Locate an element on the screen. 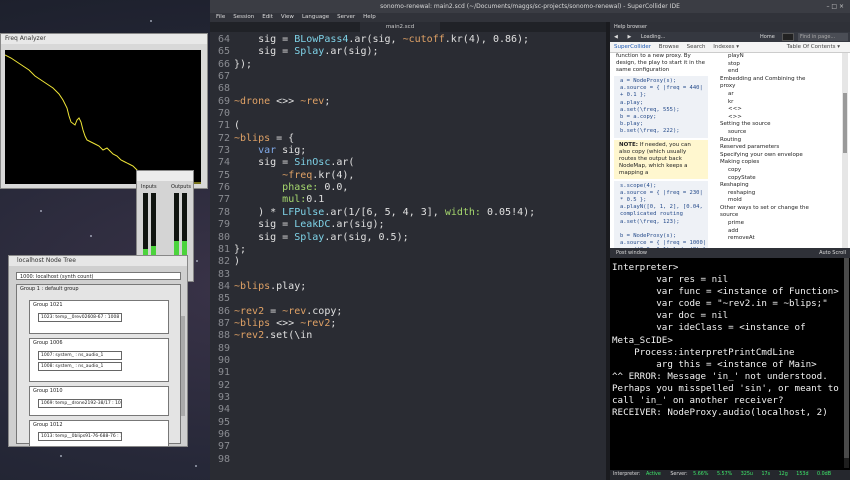 The height and width of the screenshot is (480, 850). toc-item: copyState is located at coordinates (776, 179).